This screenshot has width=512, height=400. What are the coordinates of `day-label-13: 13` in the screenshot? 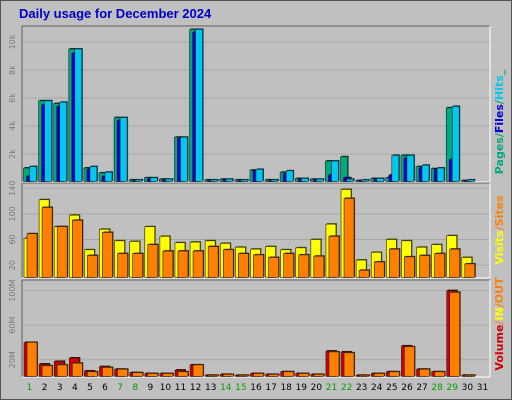 It's located at (210, 388).